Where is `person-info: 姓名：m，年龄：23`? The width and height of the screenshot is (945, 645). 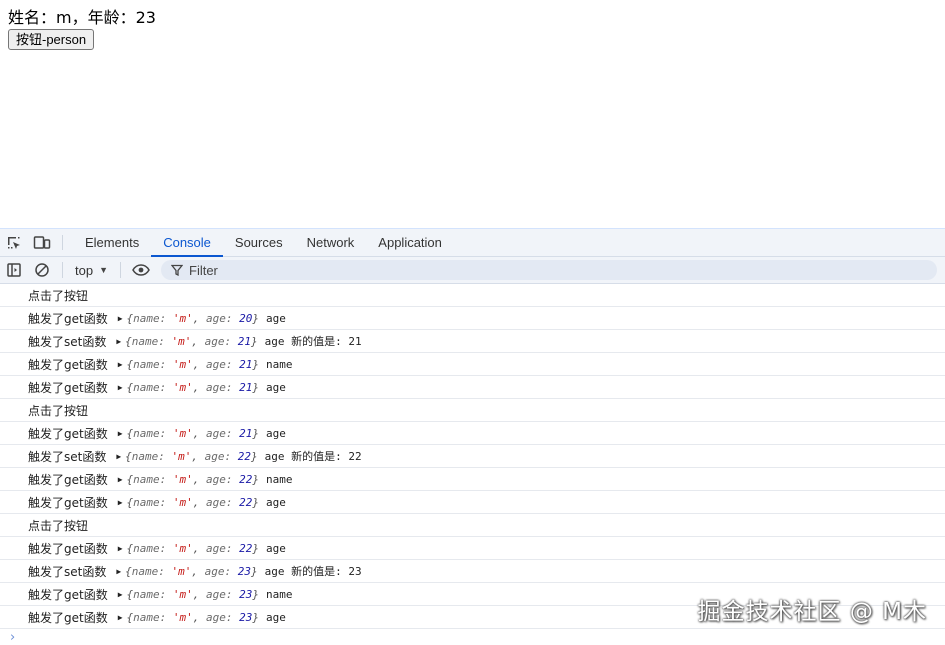 person-info: 姓名：m，年龄：23 is located at coordinates (82, 18).